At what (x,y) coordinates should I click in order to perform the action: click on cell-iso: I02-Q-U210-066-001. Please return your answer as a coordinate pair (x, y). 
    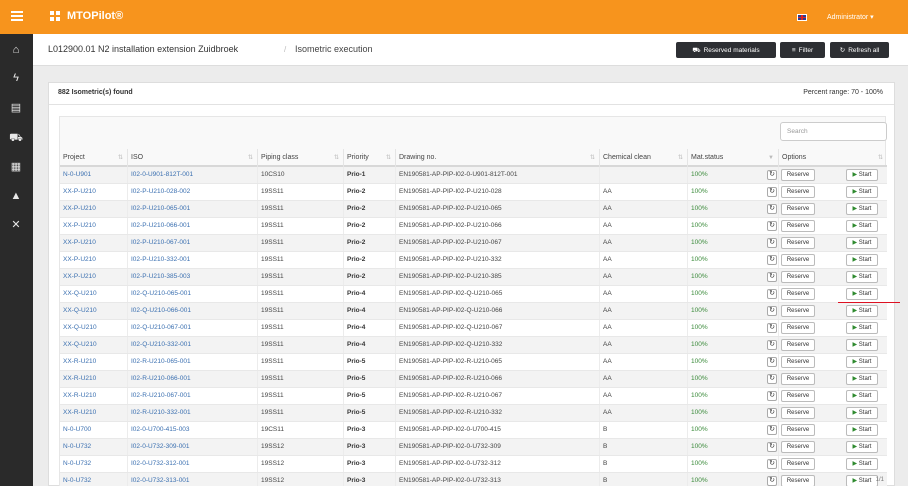
    Looking at the image, I should click on (192, 311).